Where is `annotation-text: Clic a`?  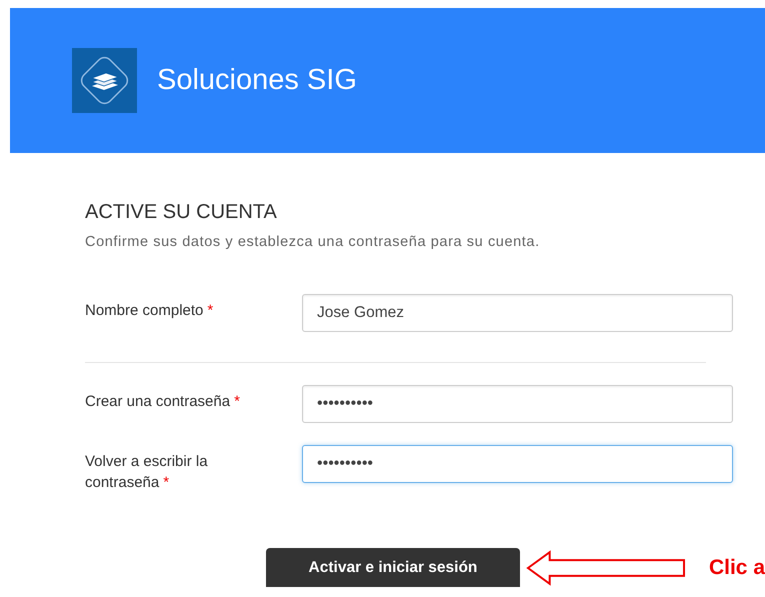 annotation-text: Clic a is located at coordinates (736, 568).